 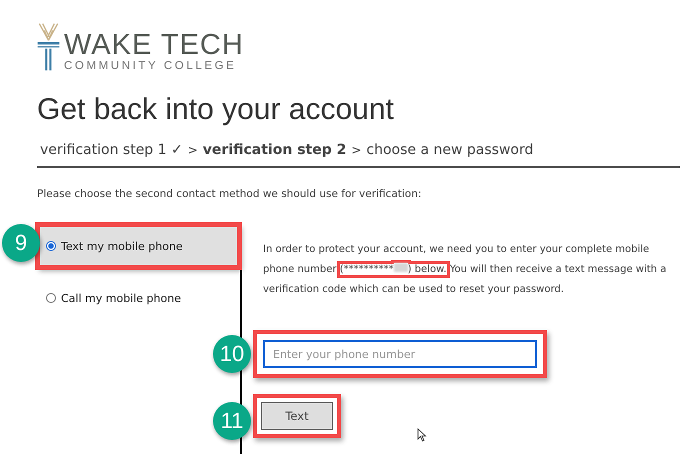 I want to click on college-name: WAKE TECH, so click(x=154, y=45).